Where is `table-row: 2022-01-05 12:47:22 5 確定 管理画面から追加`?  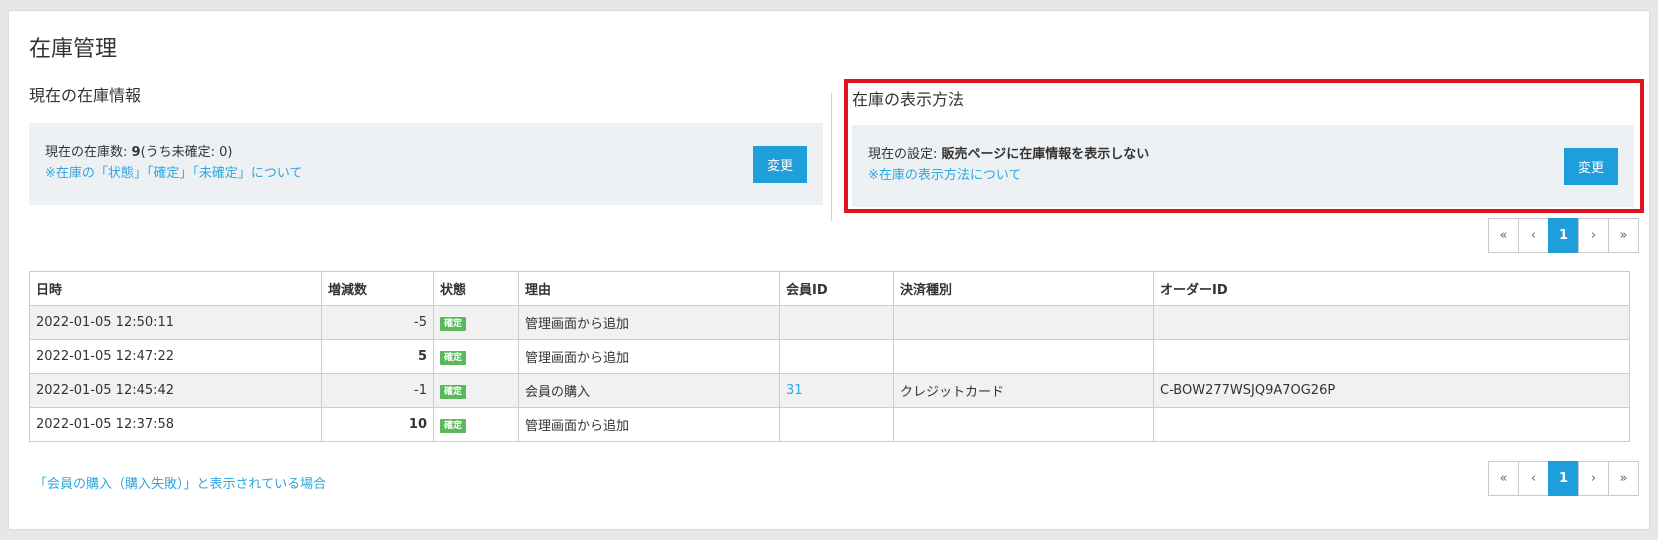
table-row: 2022-01-05 12:47:22 5 確定 管理画面から追加 is located at coordinates (829, 356).